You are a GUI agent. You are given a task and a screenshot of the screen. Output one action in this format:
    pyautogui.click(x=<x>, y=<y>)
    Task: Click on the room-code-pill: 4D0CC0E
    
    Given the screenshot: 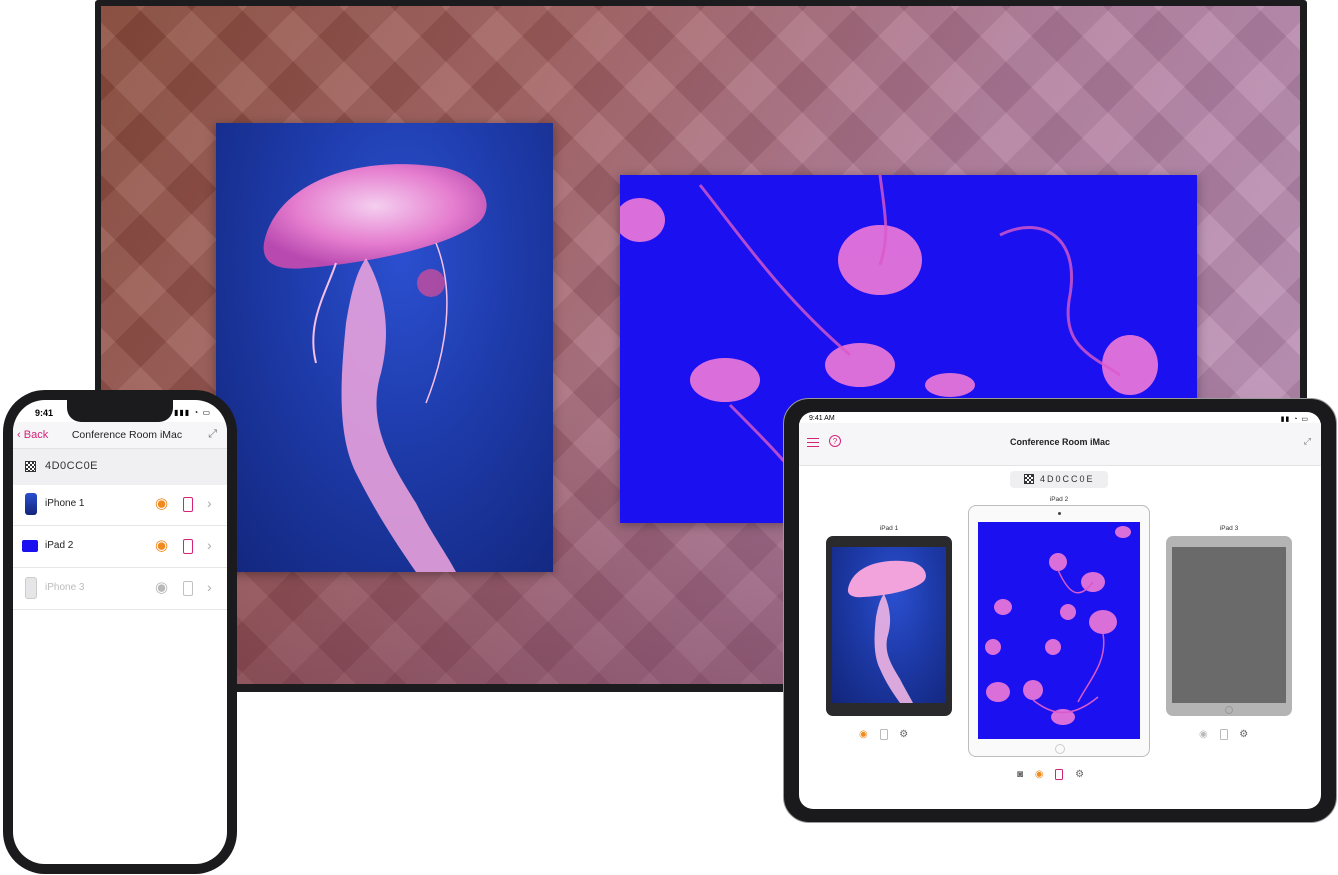 What is the action you would take?
    pyautogui.click(x=1059, y=479)
    